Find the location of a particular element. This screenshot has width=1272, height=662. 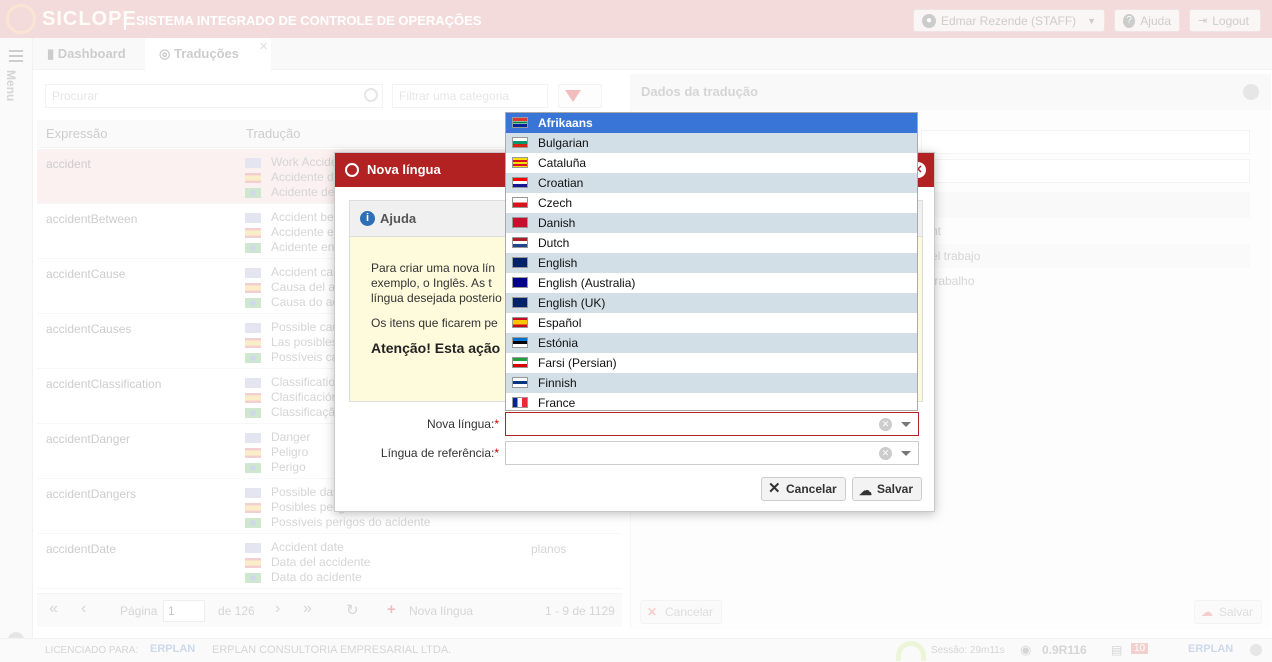

language-option-label: Estónia is located at coordinates (558, 343).